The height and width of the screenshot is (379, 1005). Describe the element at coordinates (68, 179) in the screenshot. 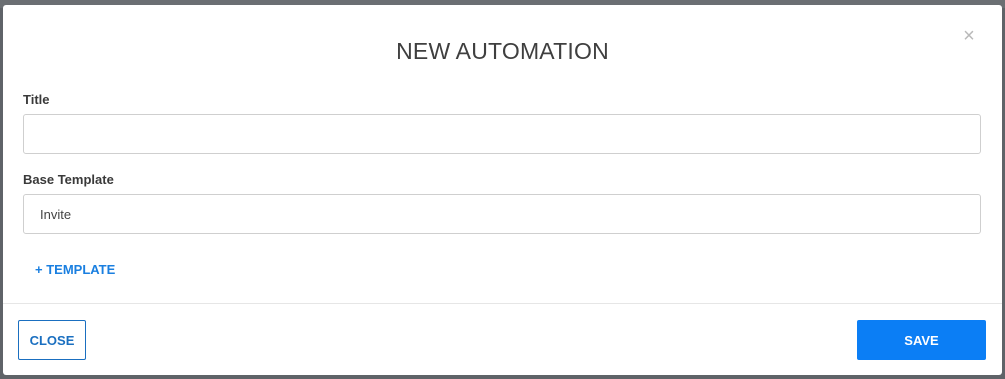

I see `base-template-label: Base Template` at that location.